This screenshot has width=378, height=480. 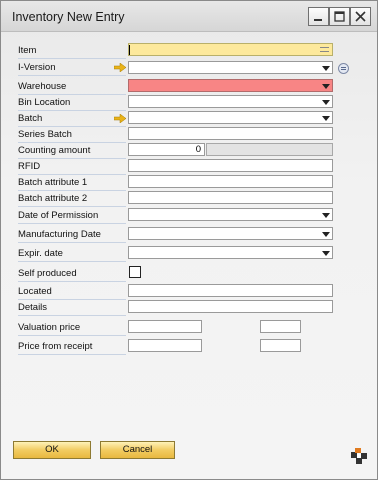 I want to click on expir-date-label: Expir. date, so click(x=40, y=253).